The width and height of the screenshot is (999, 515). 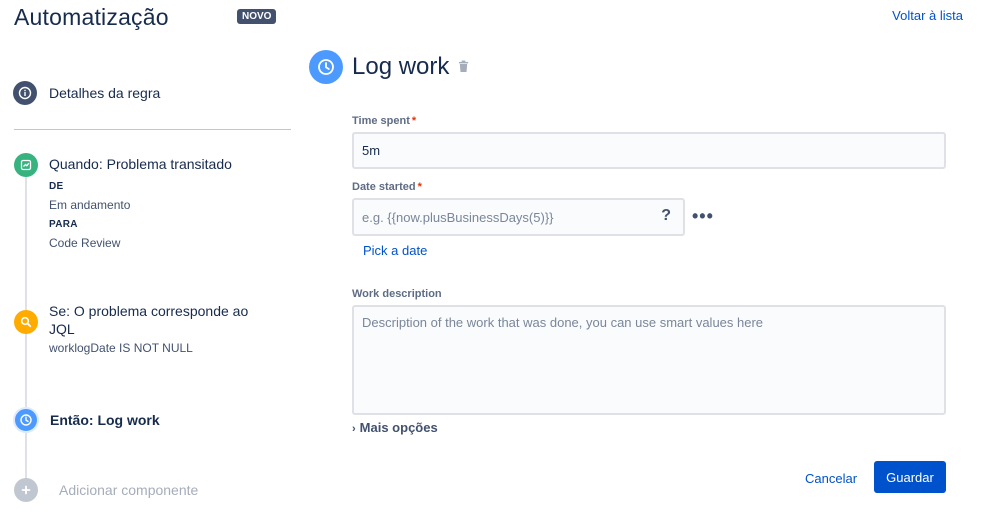 I want to click on trash-icon, so click(x=463, y=69).